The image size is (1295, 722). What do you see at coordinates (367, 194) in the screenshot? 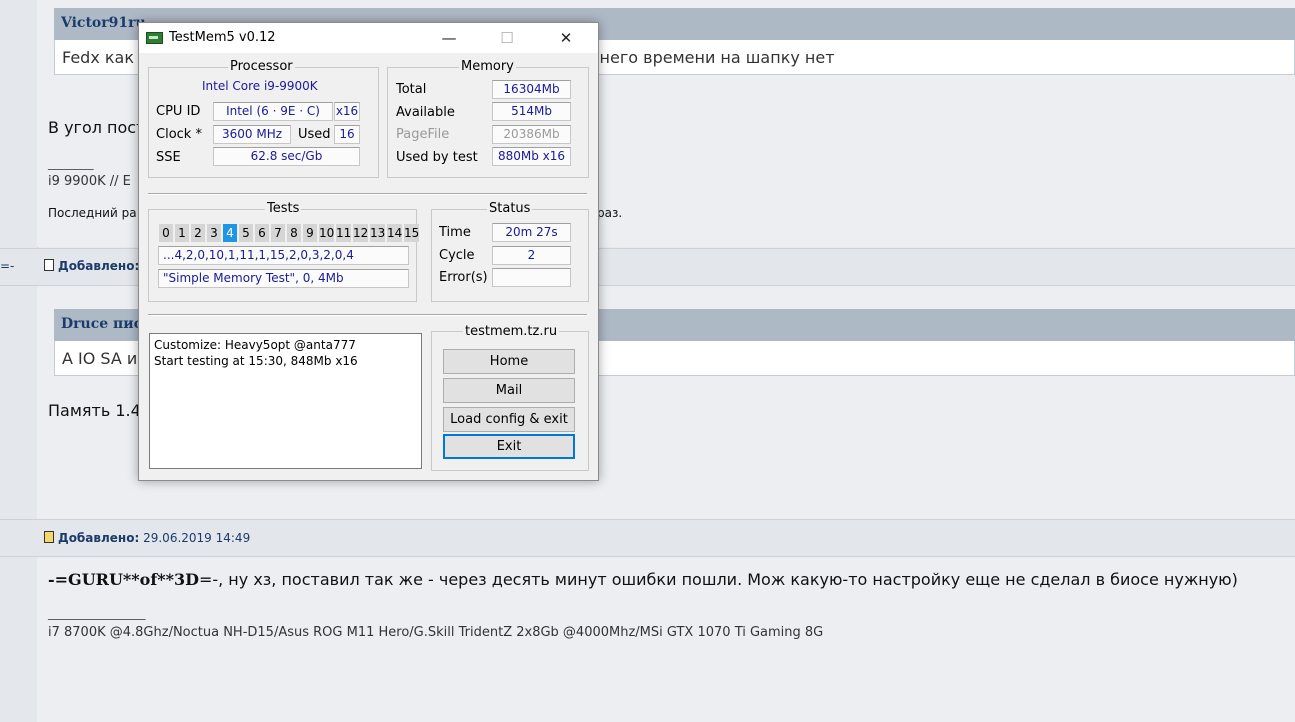
I see `separator-top` at bounding box center [367, 194].